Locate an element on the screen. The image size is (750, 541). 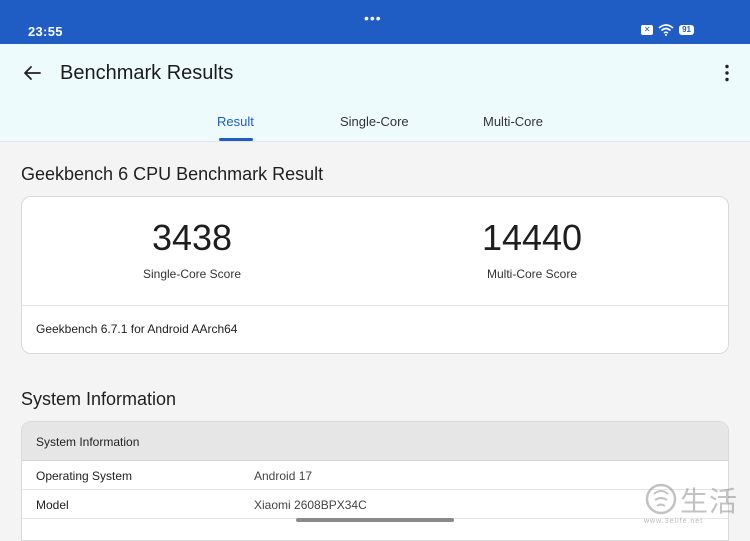
status-bar: 23:55 ••• ✕ 91 is located at coordinates (375, 22).